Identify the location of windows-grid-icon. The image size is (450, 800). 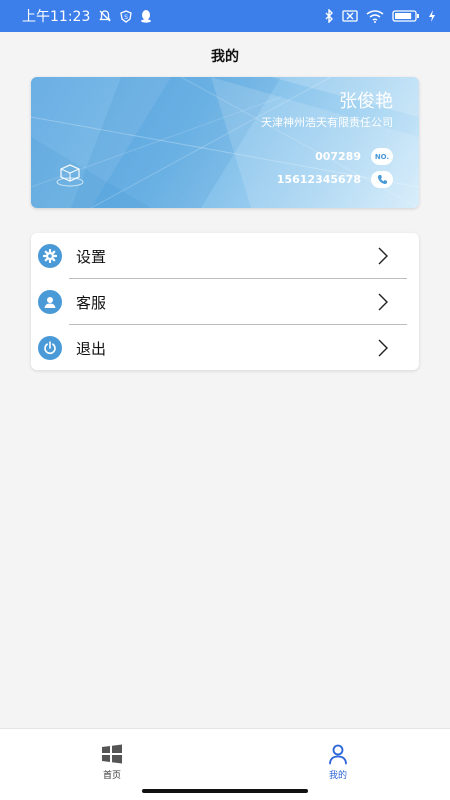
(112, 754).